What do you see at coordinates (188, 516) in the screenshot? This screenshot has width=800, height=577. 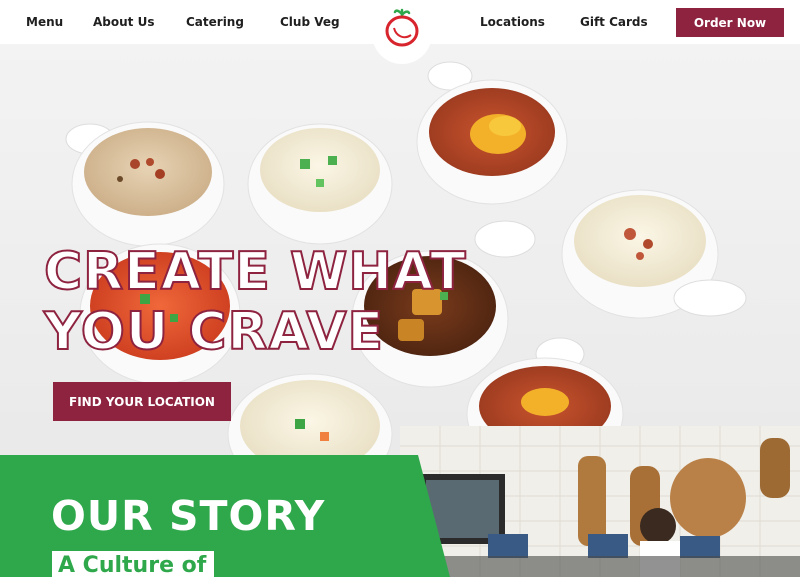 I see `story-title: OUR STORY` at bounding box center [188, 516].